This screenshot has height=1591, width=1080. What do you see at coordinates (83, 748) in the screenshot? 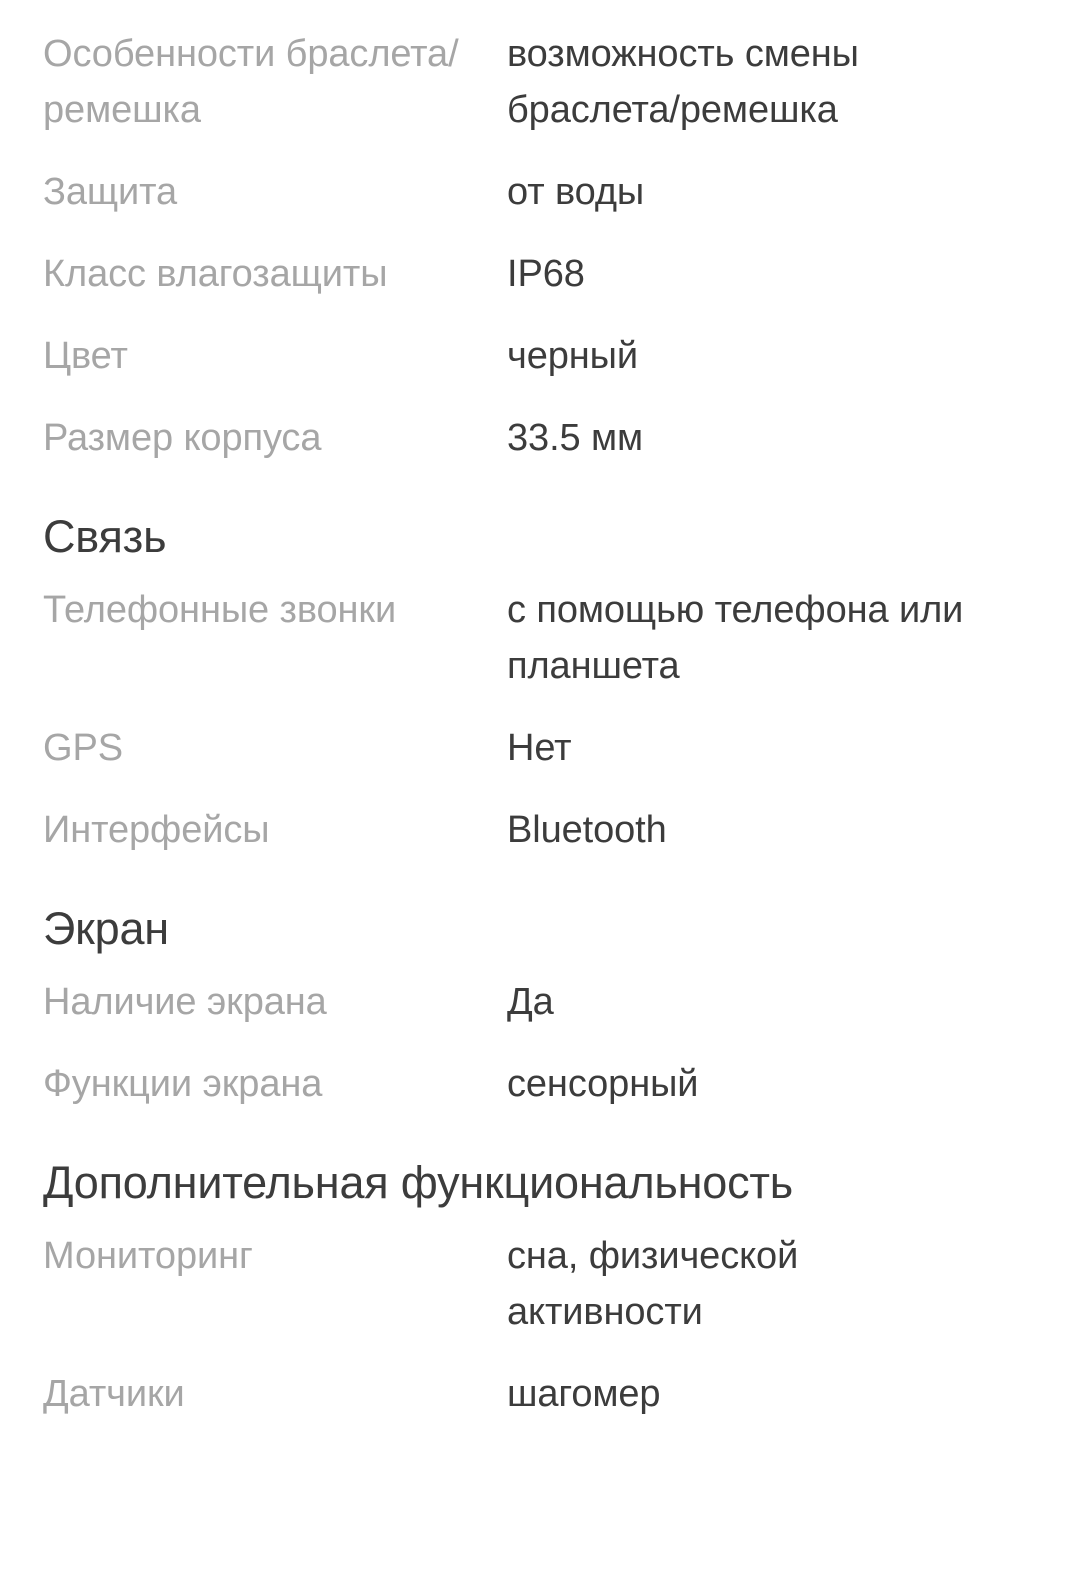
I see `spec-label: GPS` at bounding box center [83, 748].